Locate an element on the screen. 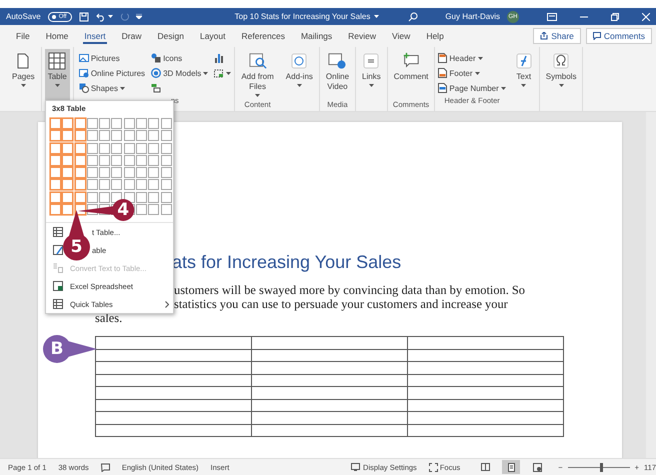 This screenshot has height=475, width=656. ribbon-command: Shapes is located at coordinates (112, 88).